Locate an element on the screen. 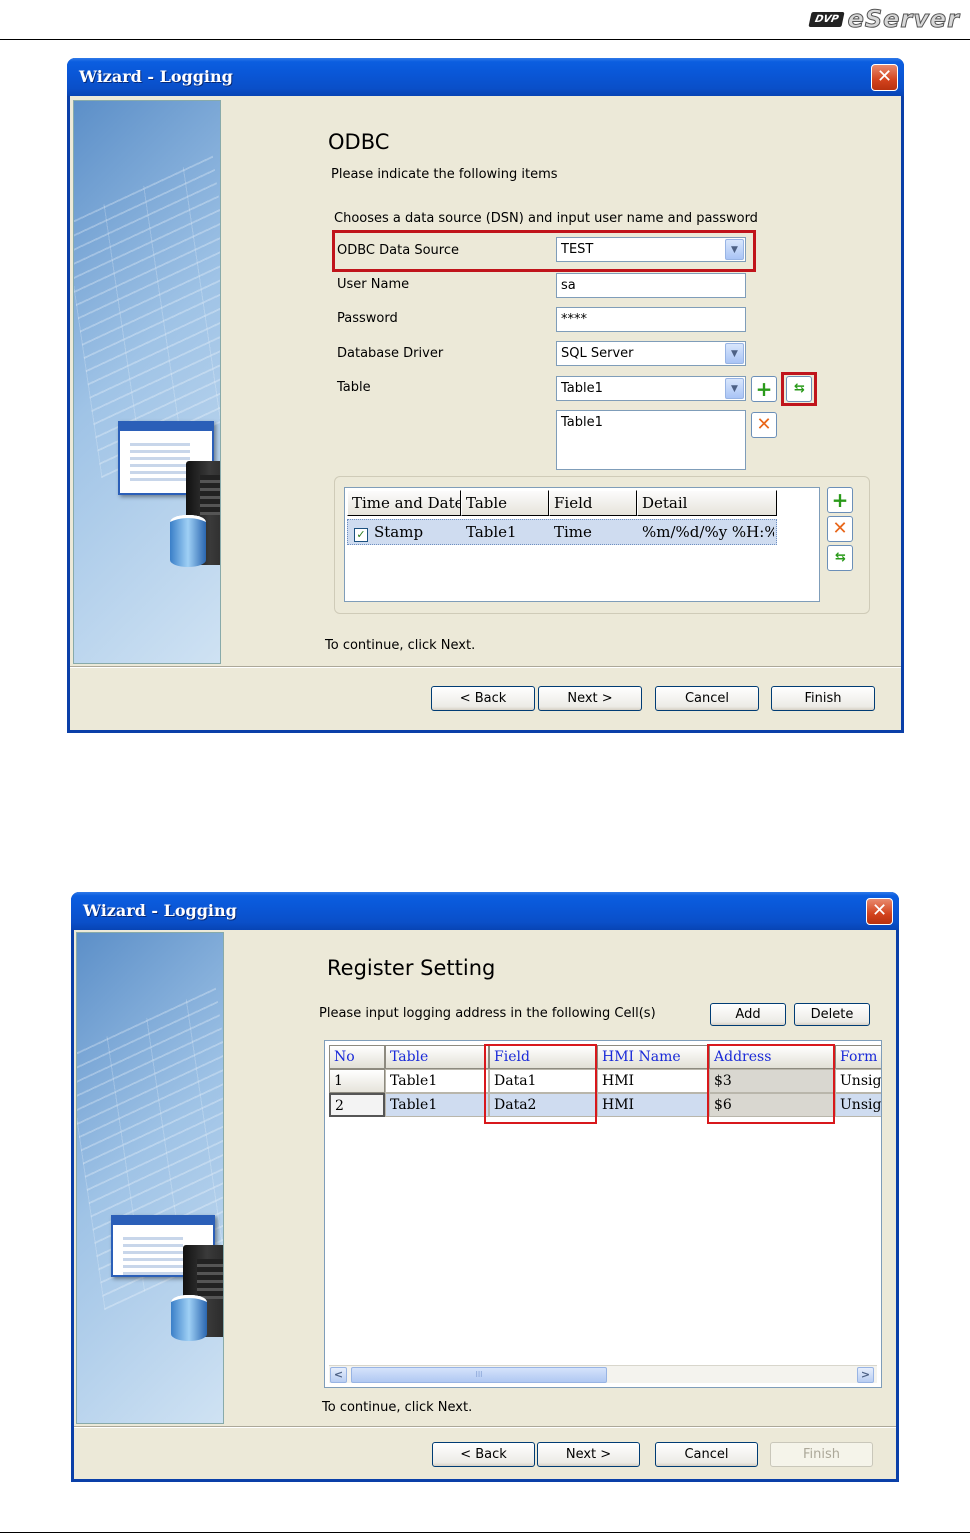 Image resolution: width=970 pixels, height=1540 pixels. table-list-item: Table1 is located at coordinates (582, 422).